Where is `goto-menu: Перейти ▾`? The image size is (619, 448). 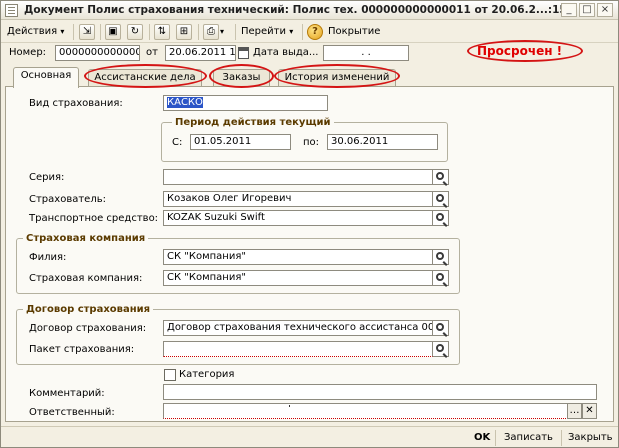 goto-menu: Перейти ▾ is located at coordinates (267, 32).